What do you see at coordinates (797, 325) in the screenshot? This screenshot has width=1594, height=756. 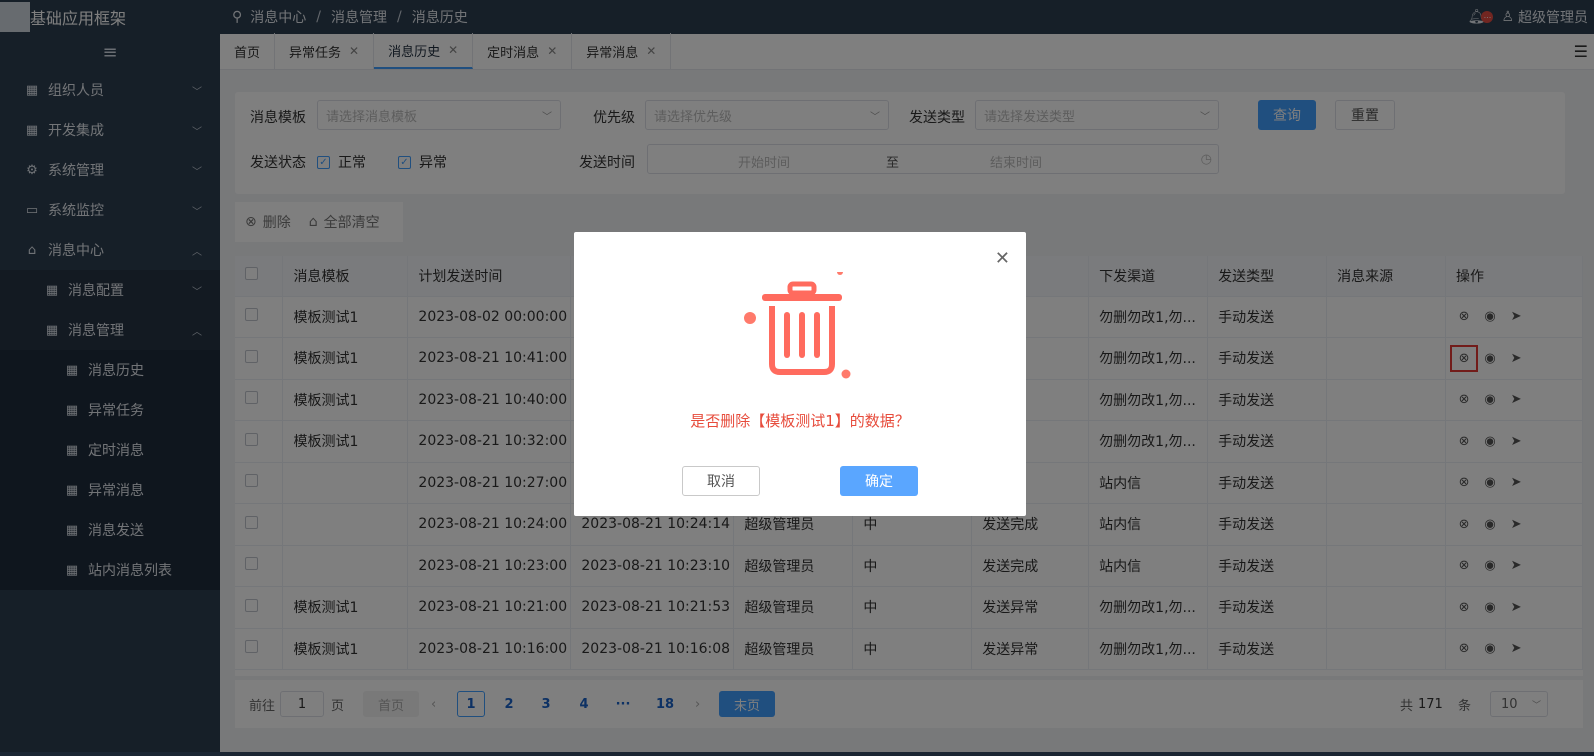 I see `trash-icon` at bounding box center [797, 325].